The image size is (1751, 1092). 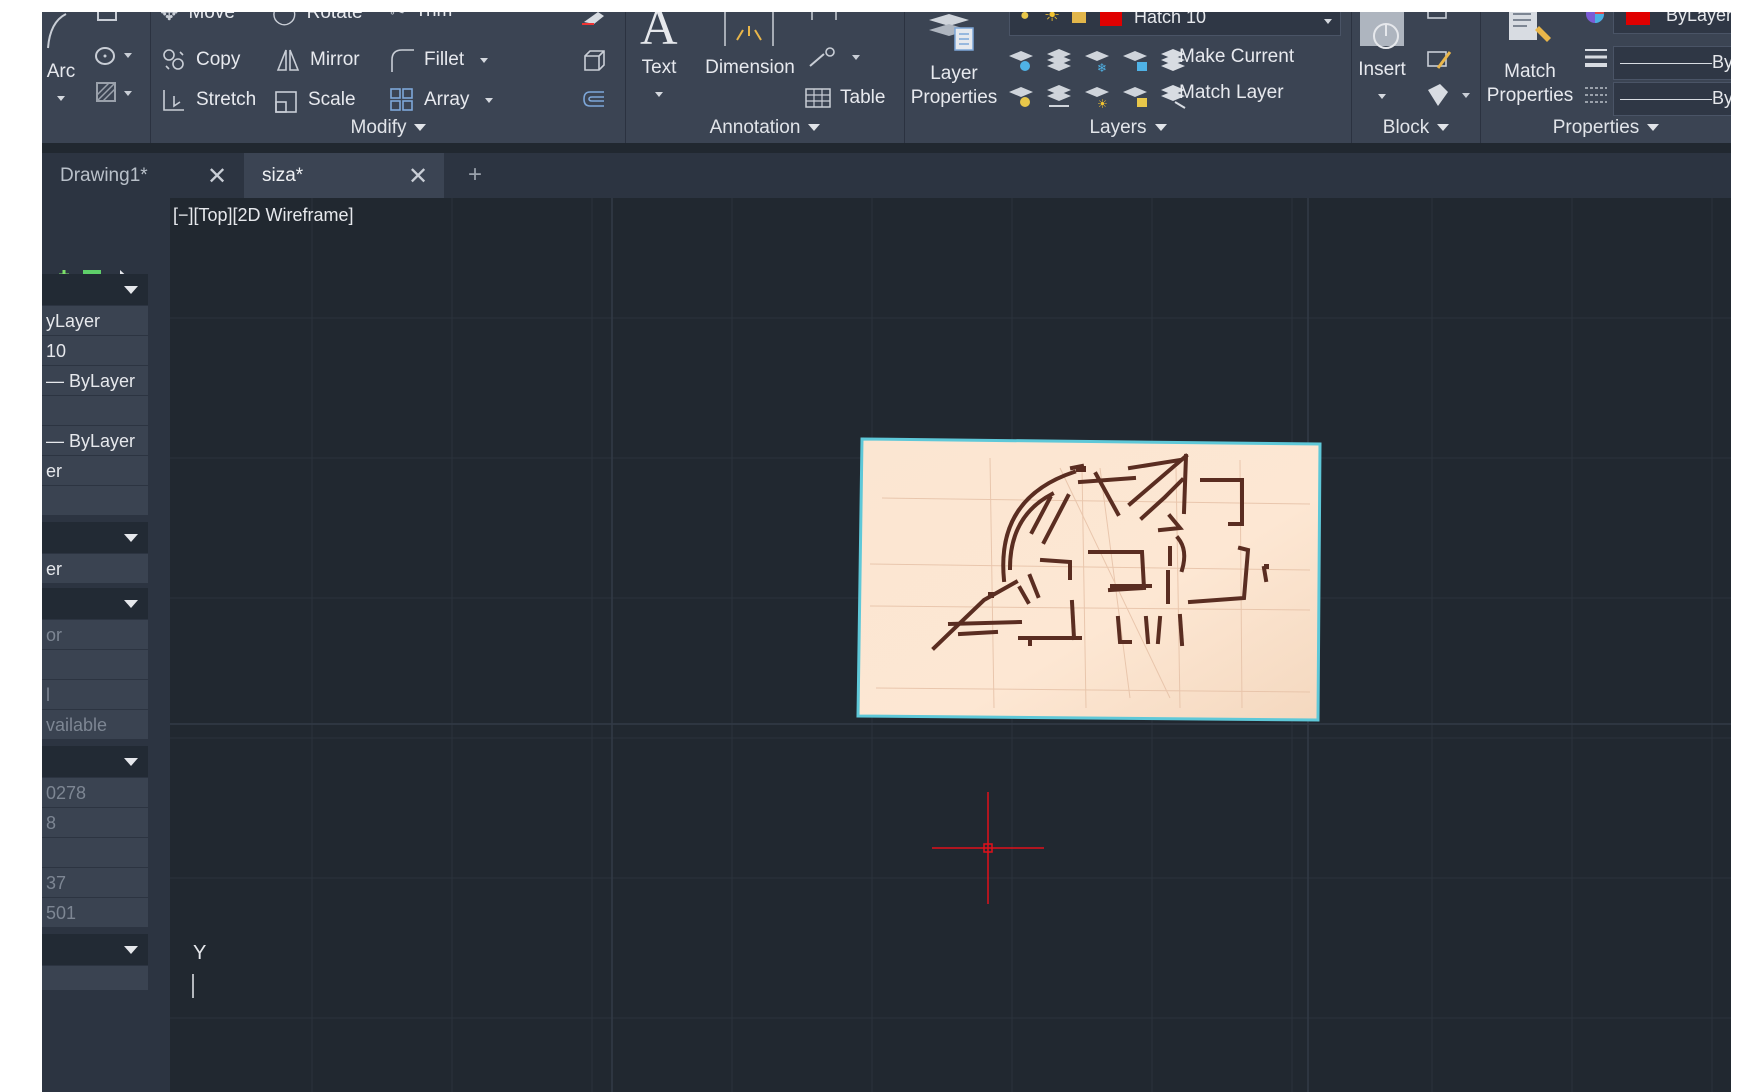 What do you see at coordinates (61, 84) in the screenshot?
I see `arc-button: Arc` at bounding box center [61, 84].